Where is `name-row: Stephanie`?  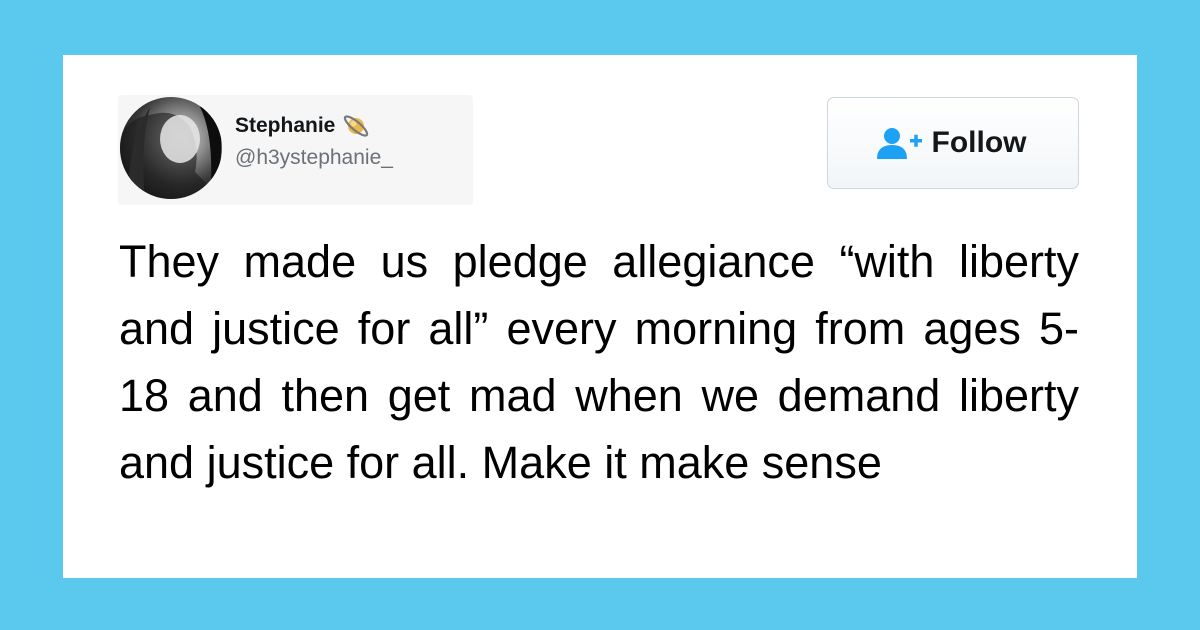
name-row: Stephanie is located at coordinates (303, 126).